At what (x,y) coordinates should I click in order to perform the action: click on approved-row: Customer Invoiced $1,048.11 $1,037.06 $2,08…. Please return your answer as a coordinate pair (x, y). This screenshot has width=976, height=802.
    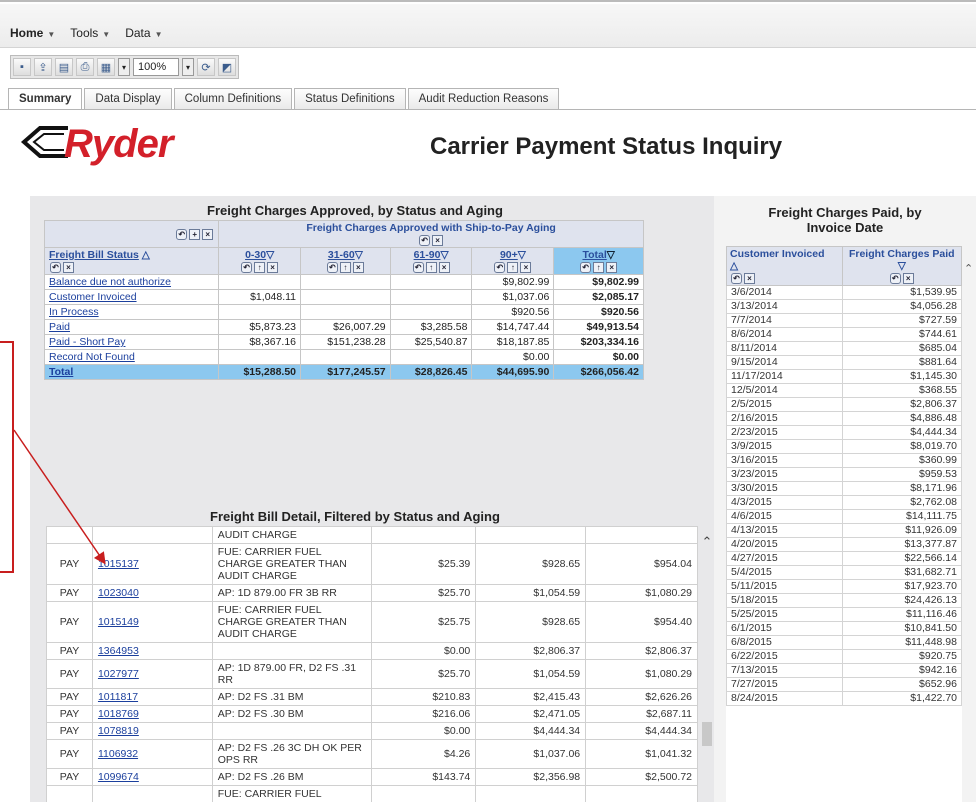
    Looking at the image, I should click on (343, 297).